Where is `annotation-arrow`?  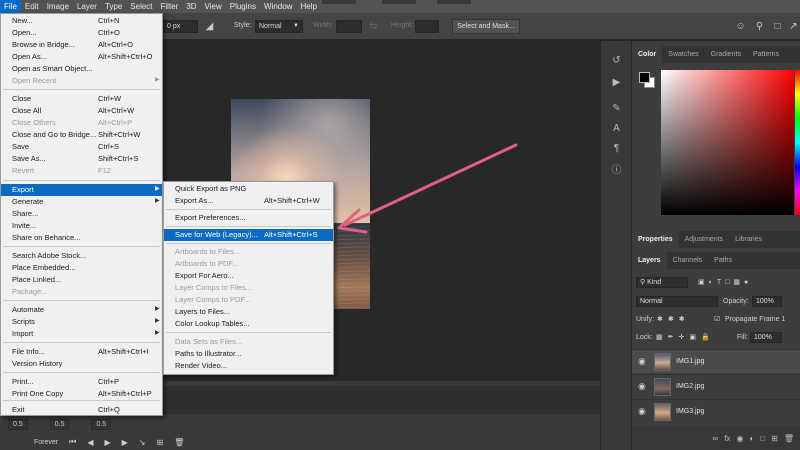 annotation-arrow is located at coordinates (427, 188).